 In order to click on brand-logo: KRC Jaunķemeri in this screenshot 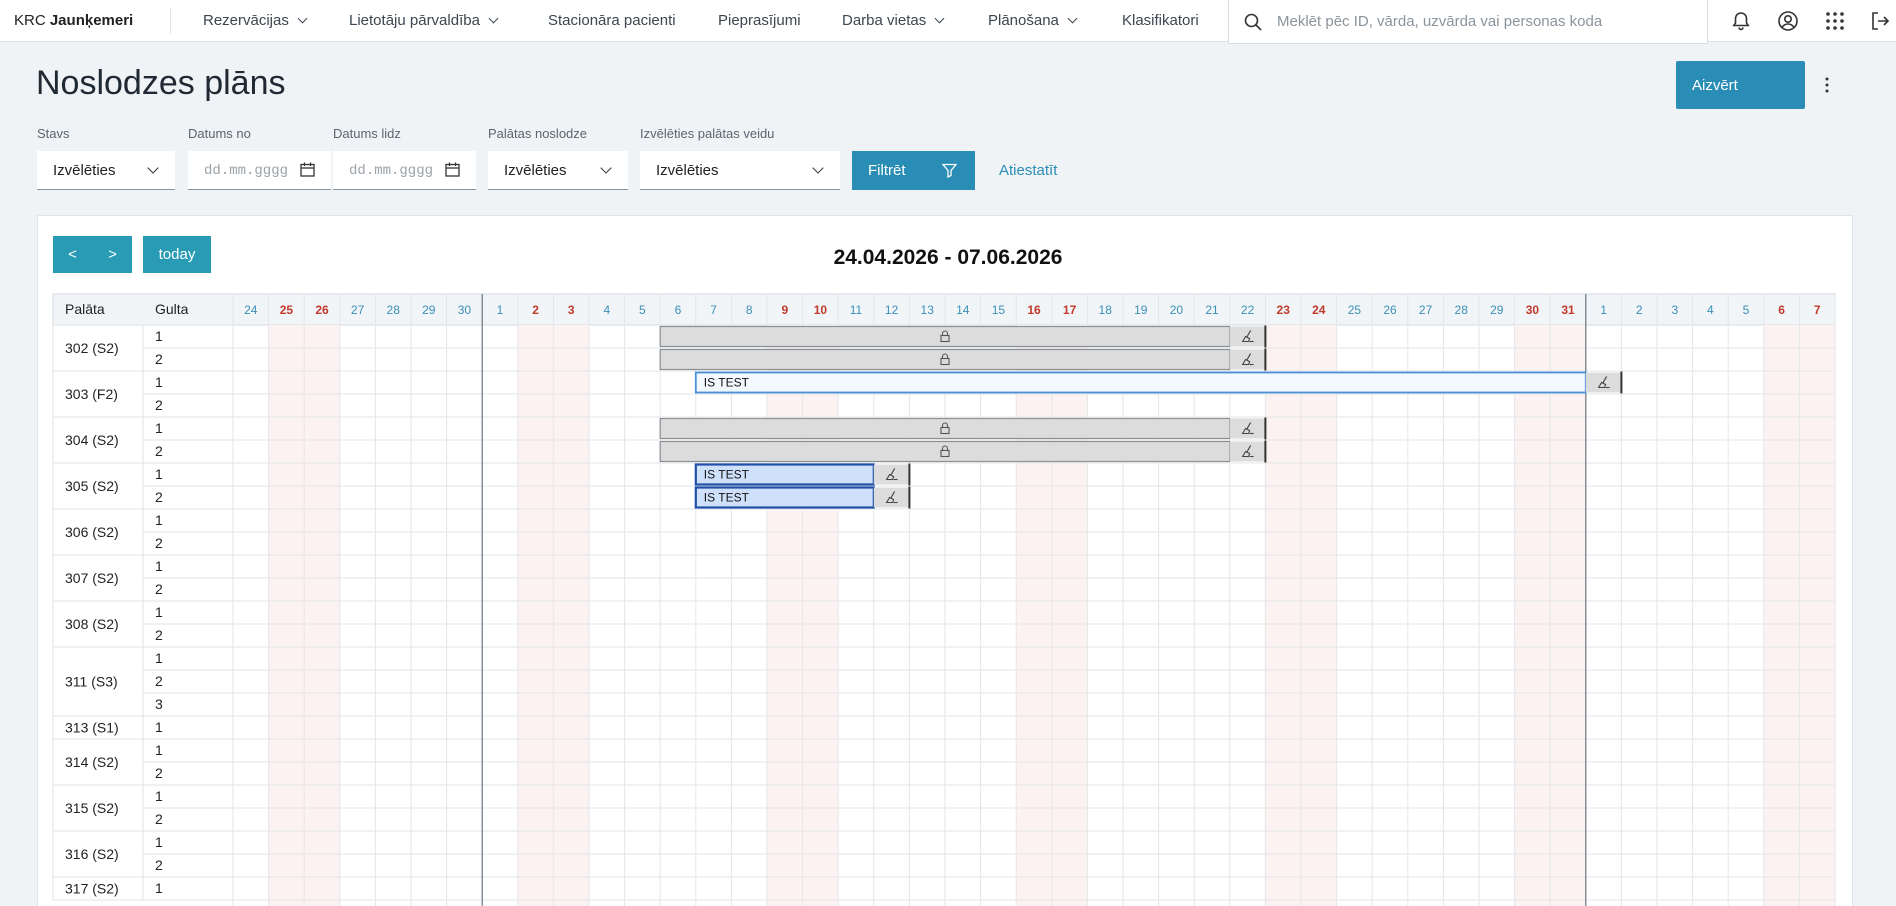, I will do `click(73, 20)`.